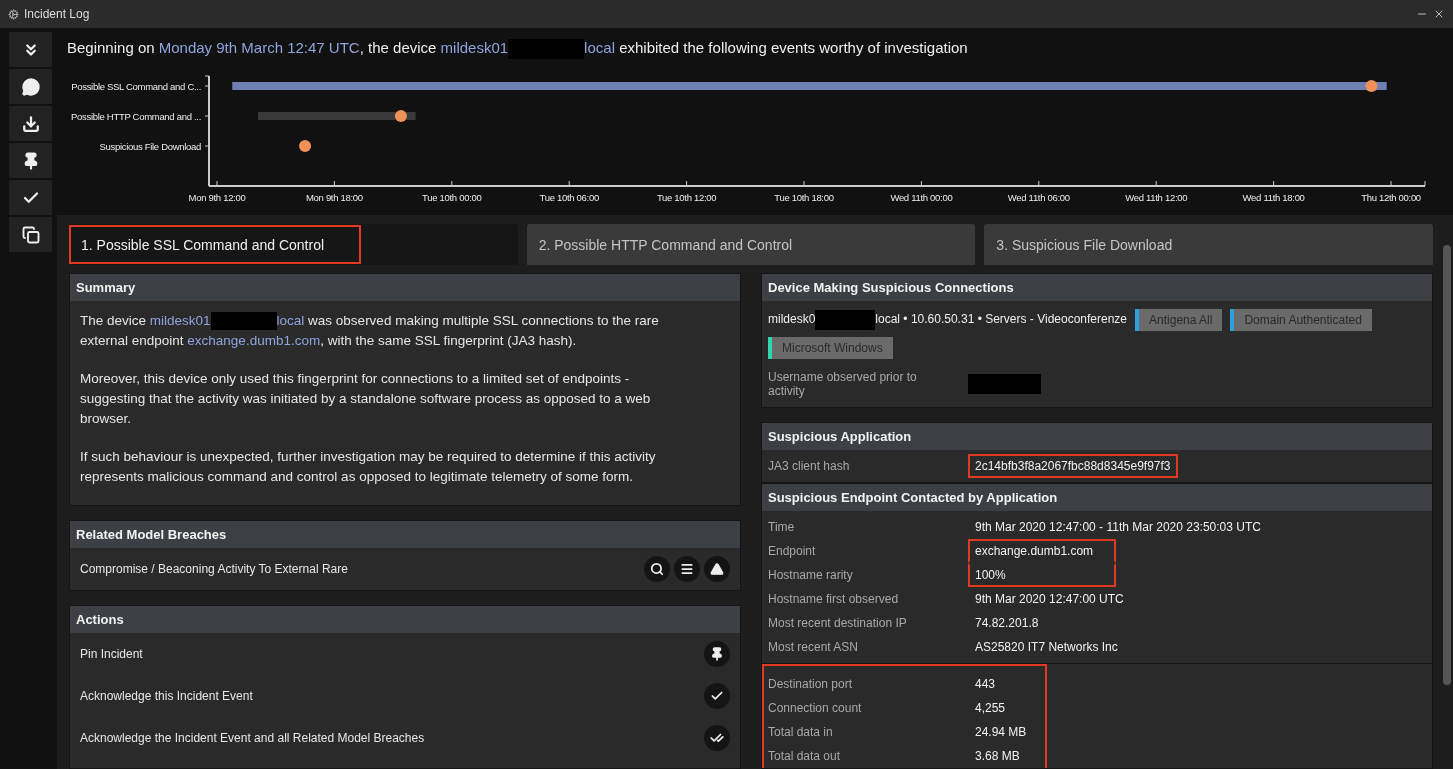 Image resolution: width=1453 pixels, height=769 pixels. What do you see at coordinates (1097, 436) in the screenshot?
I see `panel-title: Suspicious Application` at bounding box center [1097, 436].